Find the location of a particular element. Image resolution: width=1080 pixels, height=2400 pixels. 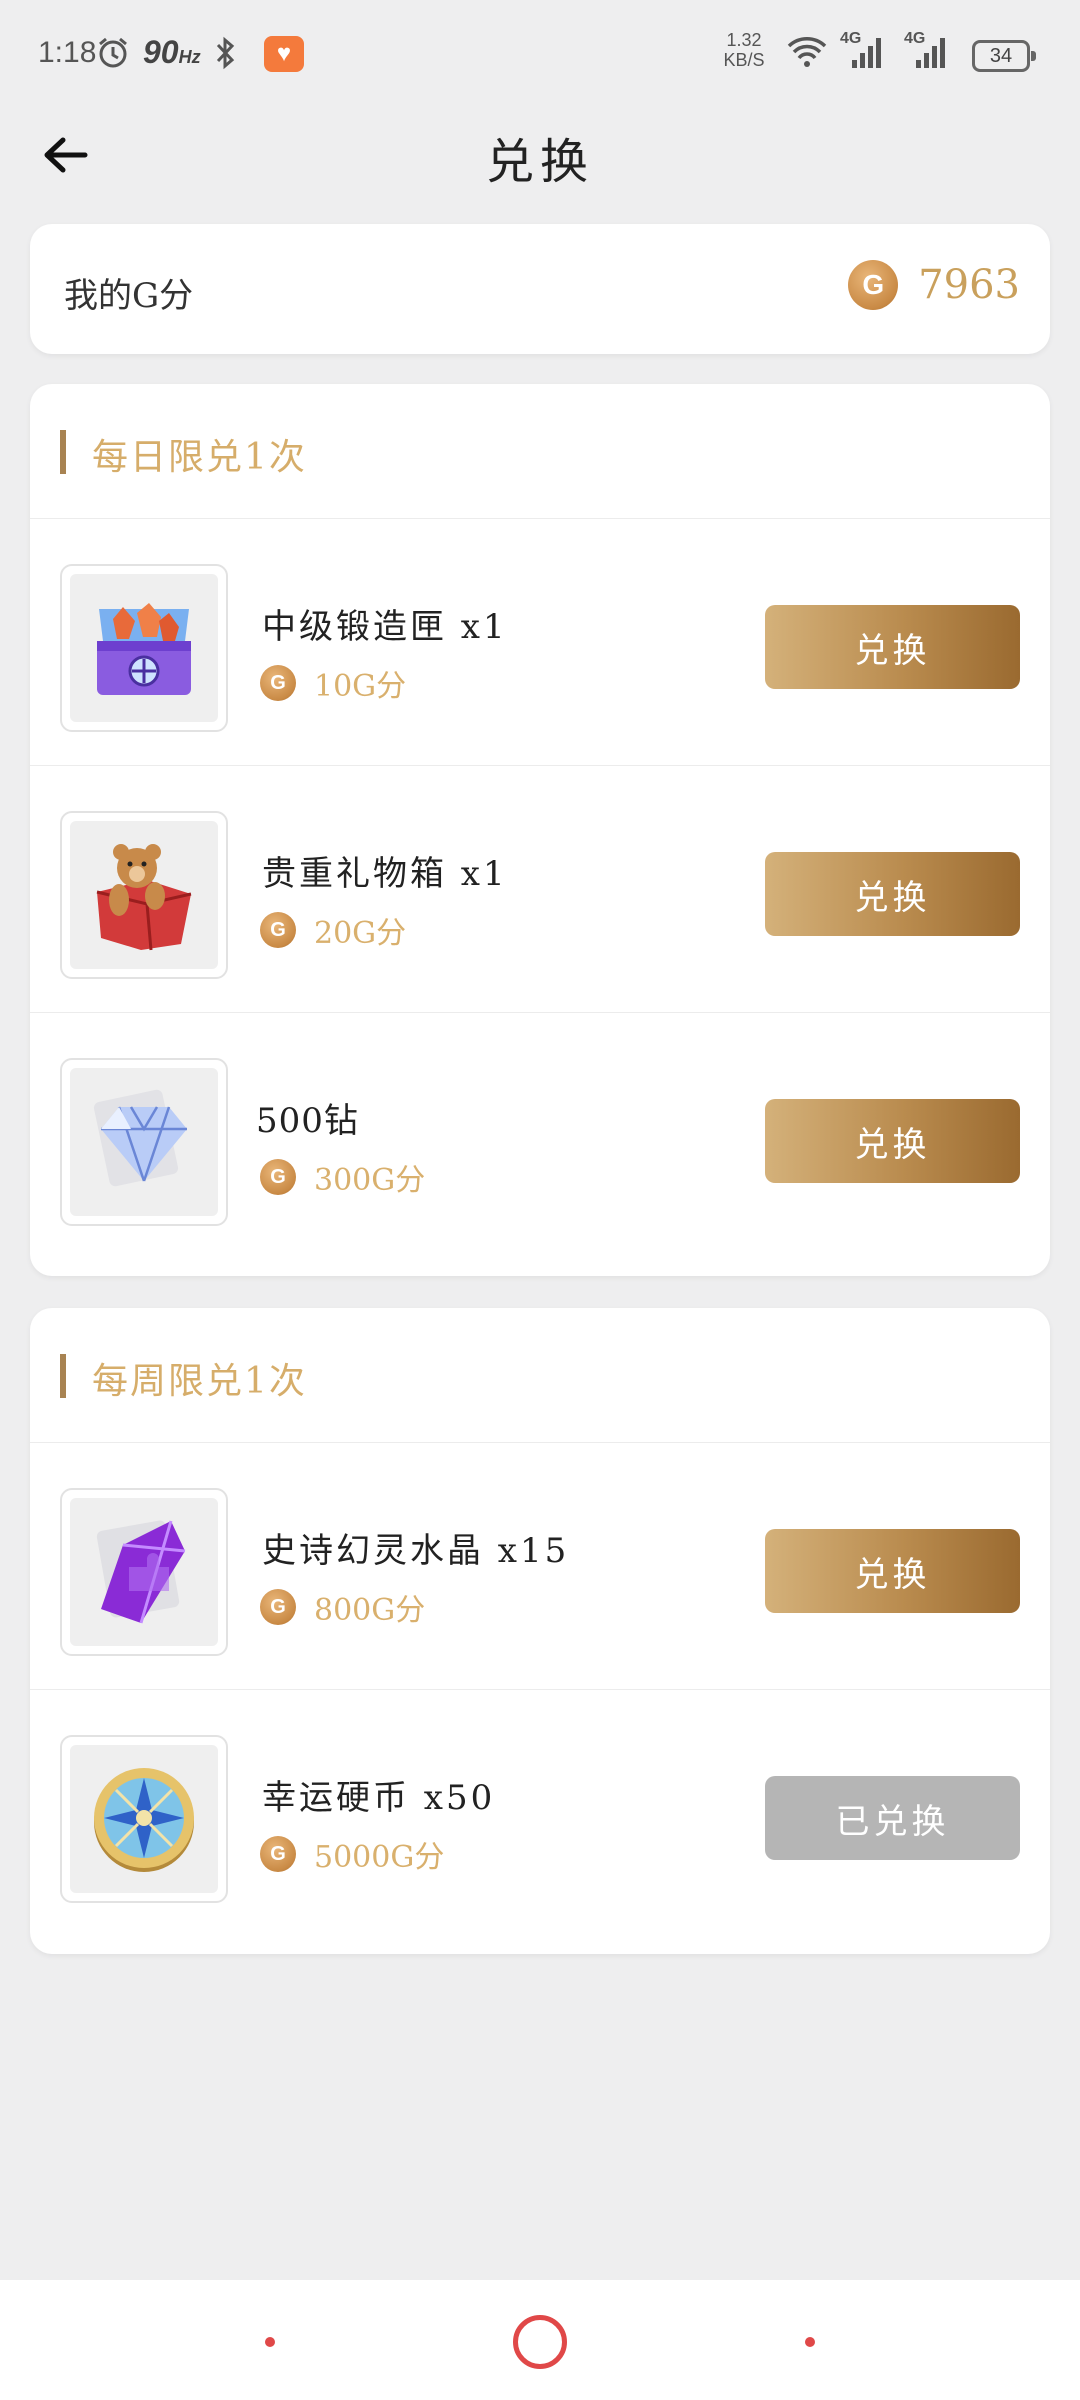

app-notification-icon: ♥ is located at coordinates (284, 54).